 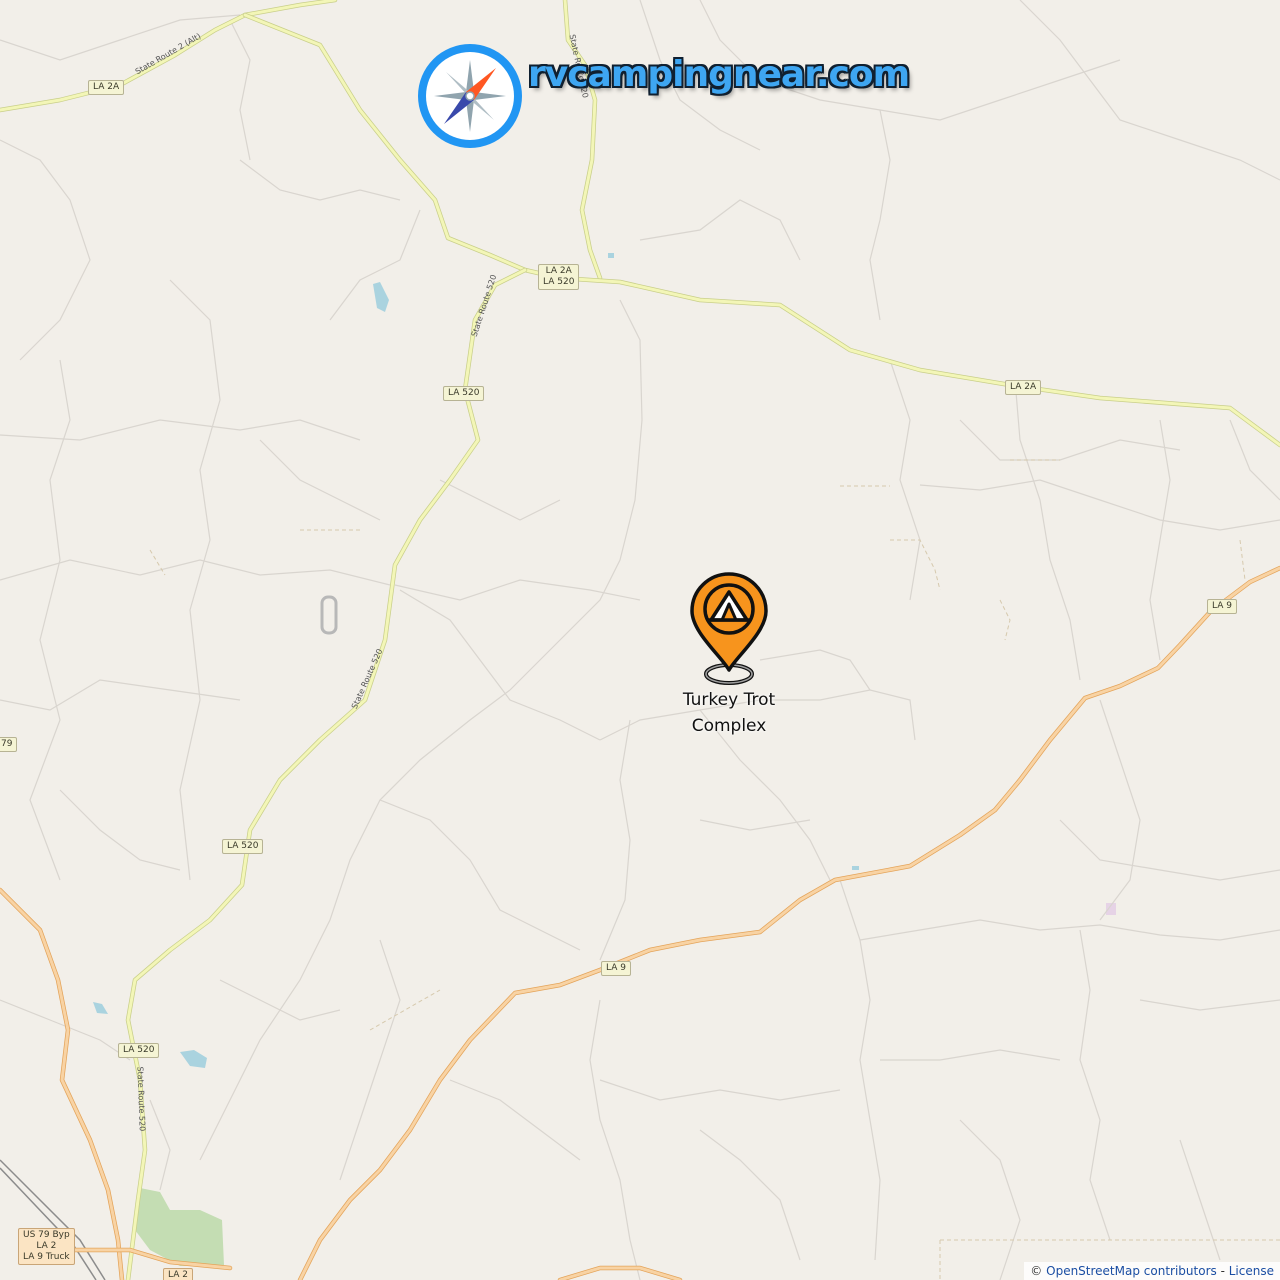 I want to click on map-attribution: © OpenStreetMap contributors - License, so click(x=1152, y=1271).